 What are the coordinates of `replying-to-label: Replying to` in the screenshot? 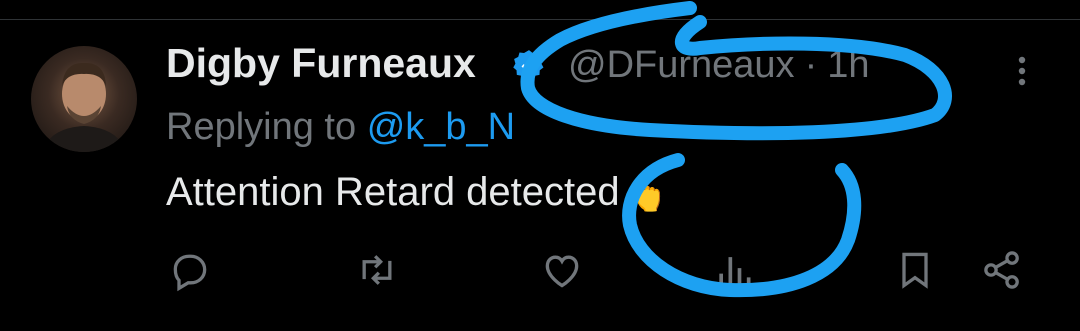 It's located at (261, 127).